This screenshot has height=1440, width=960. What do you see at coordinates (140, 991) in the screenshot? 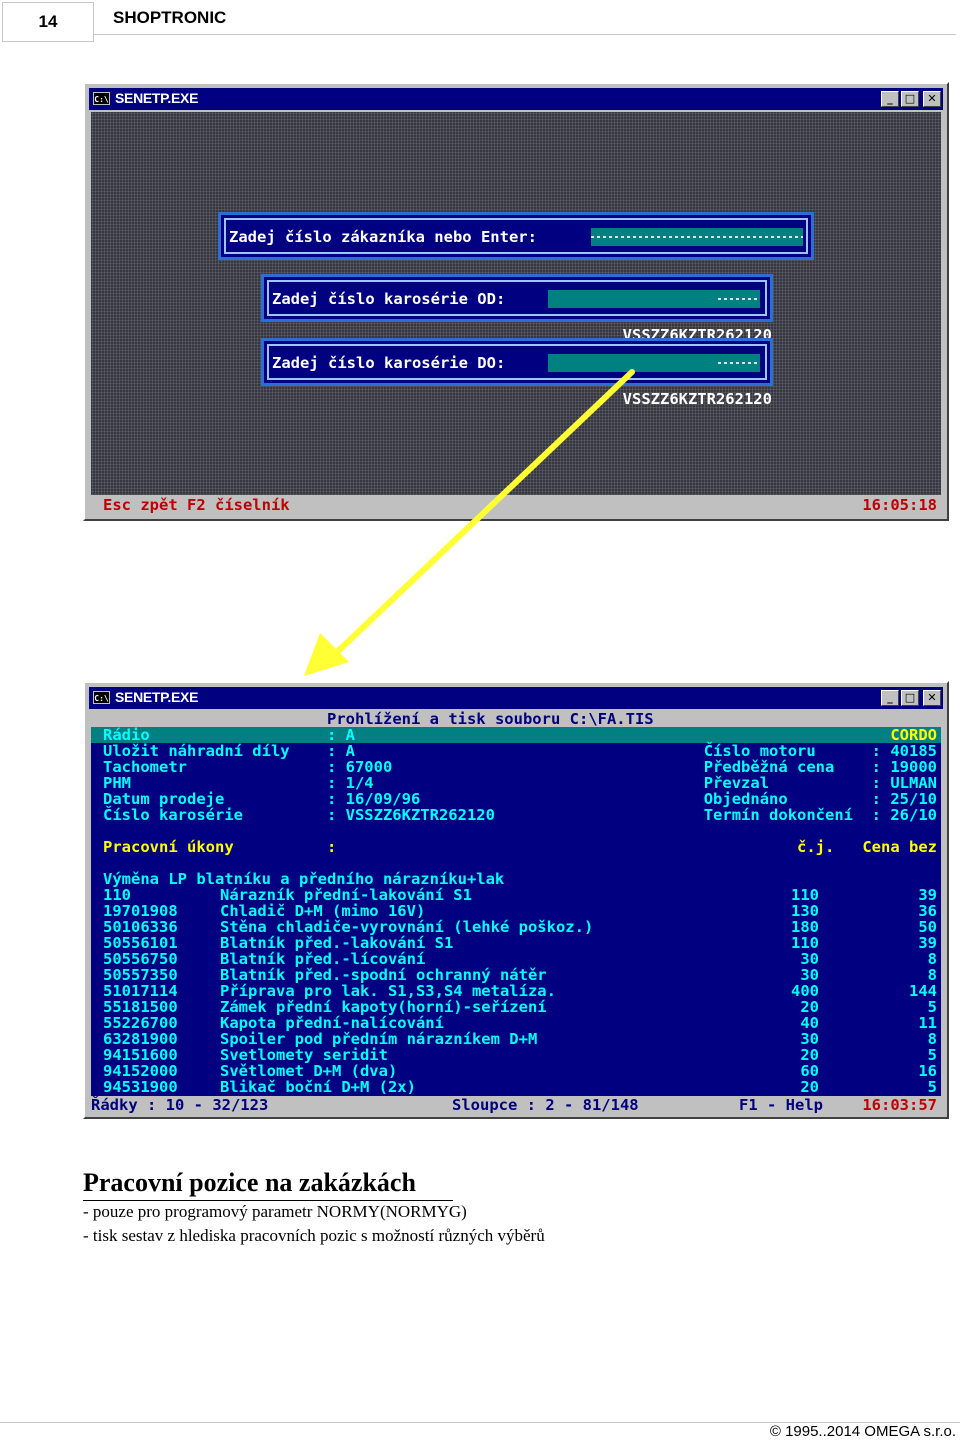
I see `item-code: 51017114` at bounding box center [140, 991].